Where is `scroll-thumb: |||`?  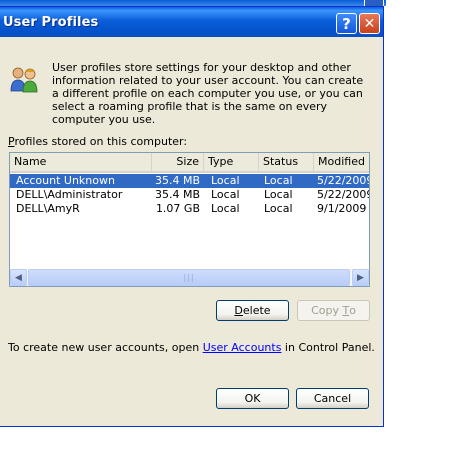
scroll-thumb: ||| is located at coordinates (189, 277).